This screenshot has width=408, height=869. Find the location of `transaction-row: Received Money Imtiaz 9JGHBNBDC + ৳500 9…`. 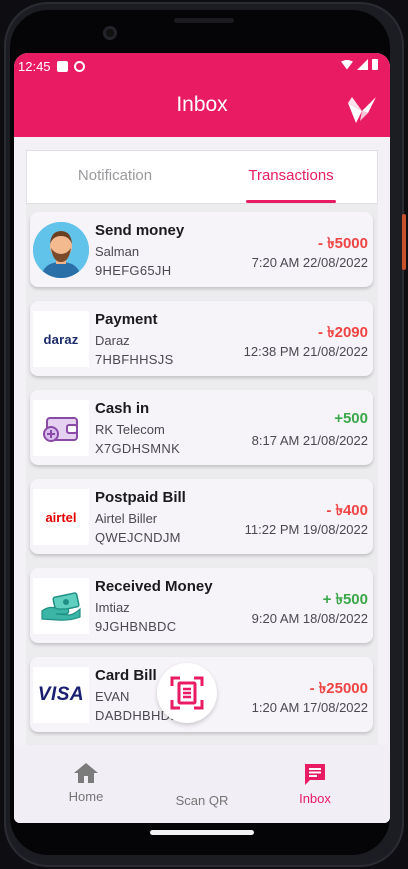

transaction-row: Received Money Imtiaz 9JGHBNBDC + ৳500 9… is located at coordinates (201, 605).